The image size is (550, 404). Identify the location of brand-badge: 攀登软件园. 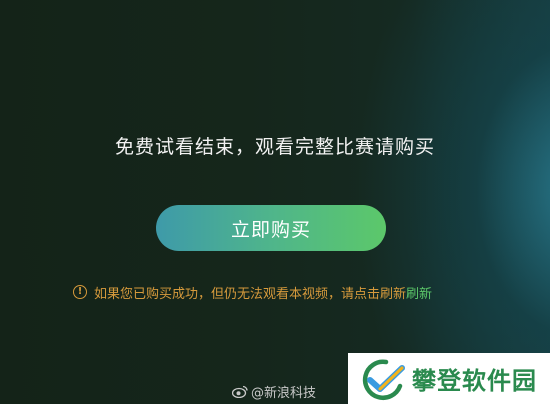
(449, 378).